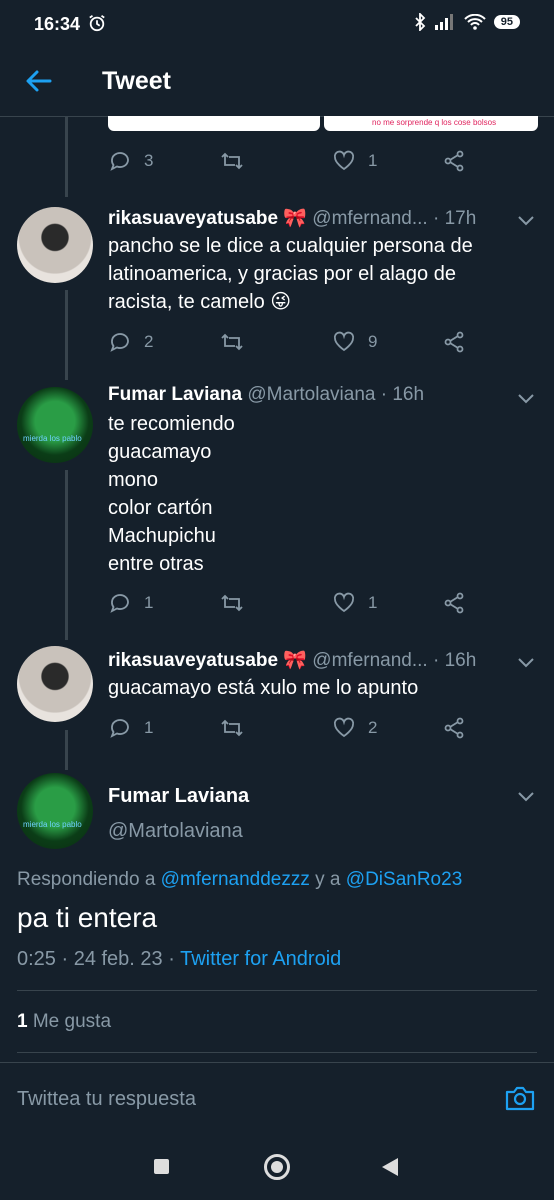 The image size is (554, 1200). I want to click on likes-summary: 1 Me gusta, so click(64, 1022).